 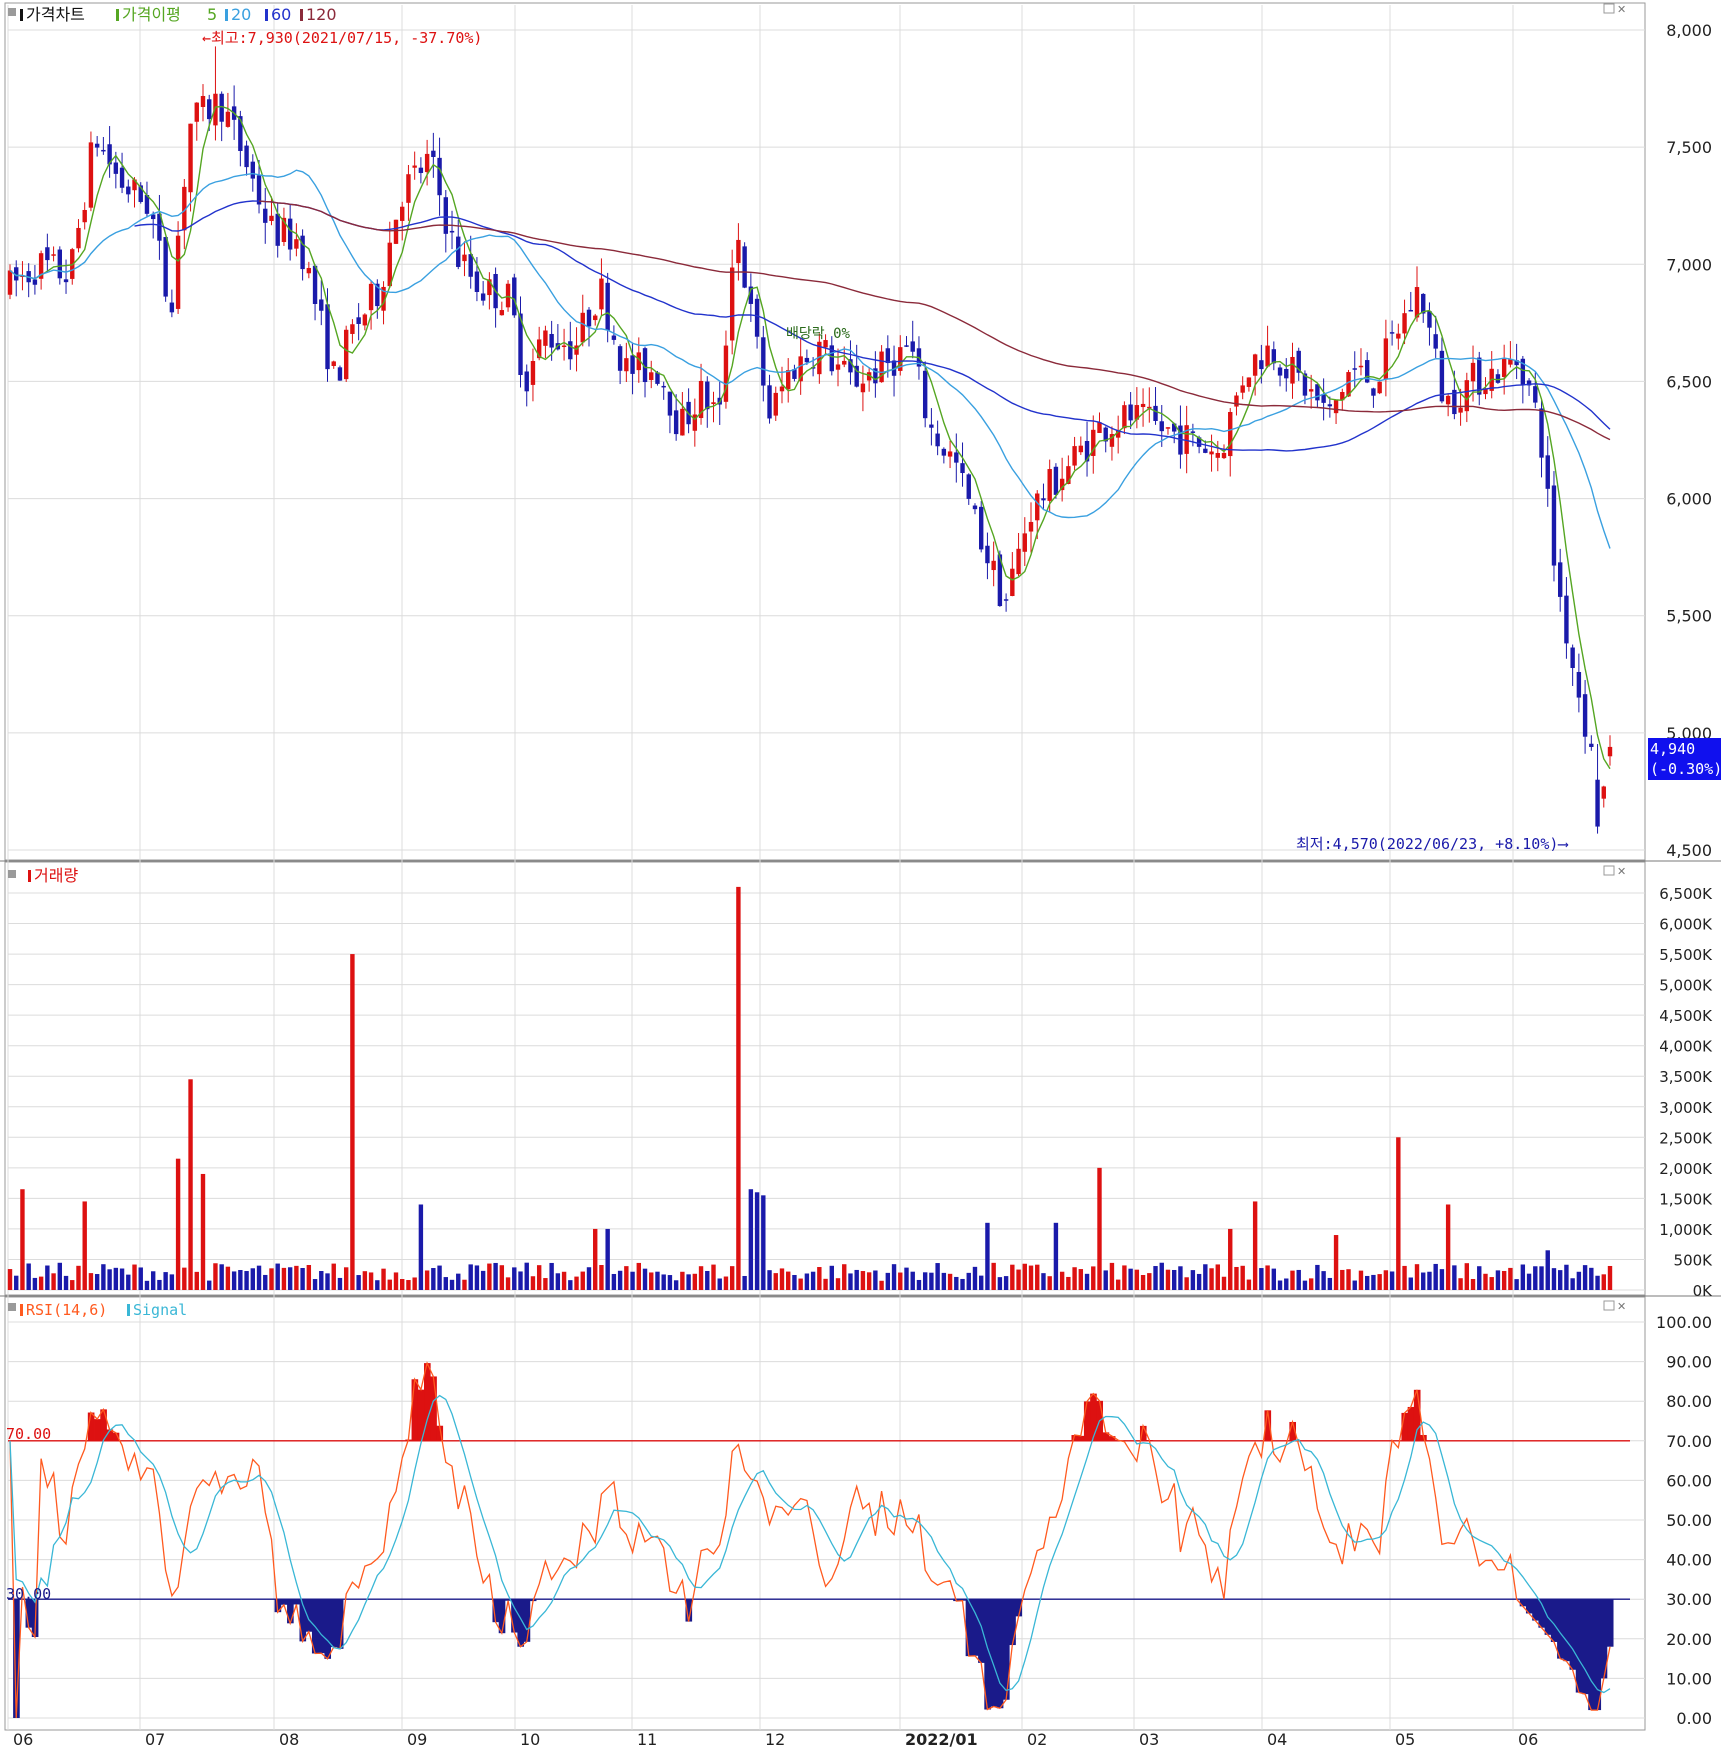 I want to click on rsi-oversold-fill, so click(x=1591, y=1654).